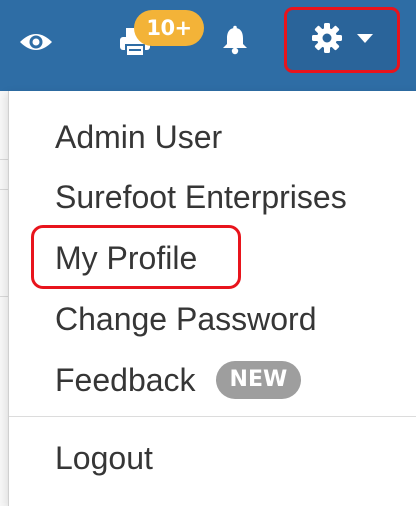  Describe the element at coordinates (169, 28) in the screenshot. I see `print-count-badge: 10+` at that location.